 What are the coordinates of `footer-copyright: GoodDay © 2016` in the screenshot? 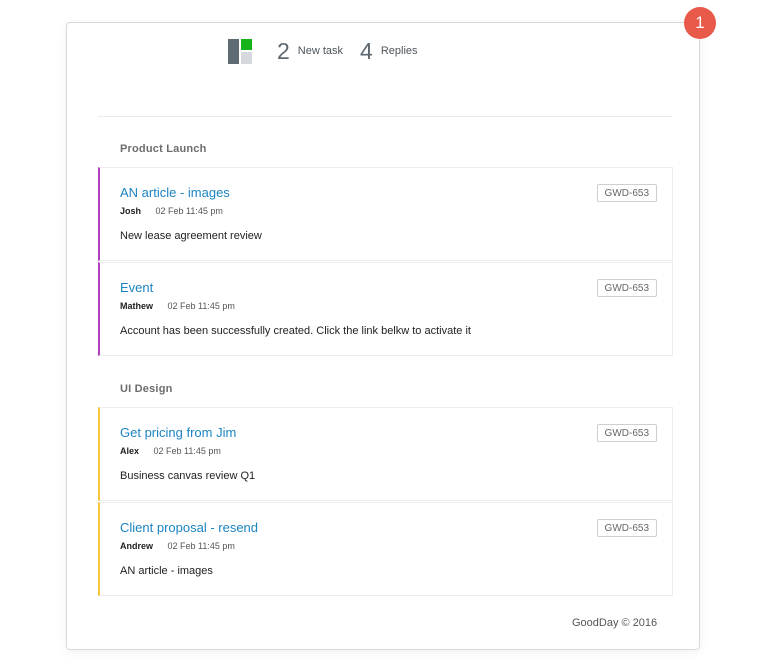 It's located at (615, 623).